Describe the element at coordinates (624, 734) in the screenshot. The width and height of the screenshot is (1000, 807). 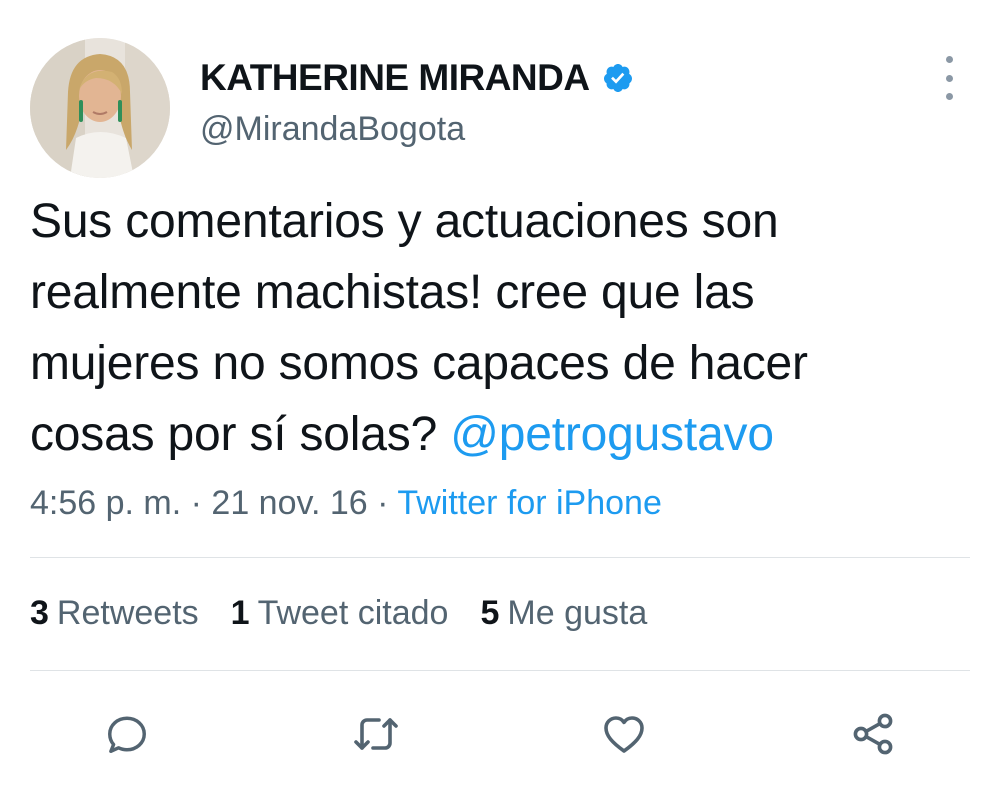
I see `like-icon` at that location.